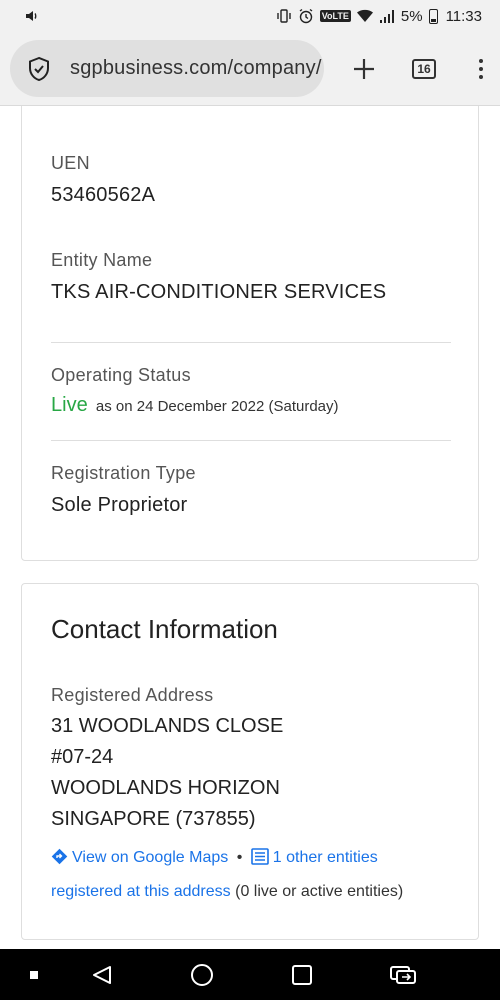 This screenshot has width=500, height=1000. Describe the element at coordinates (411, 16) in the screenshot. I see `battery-percent: 5%` at that location.